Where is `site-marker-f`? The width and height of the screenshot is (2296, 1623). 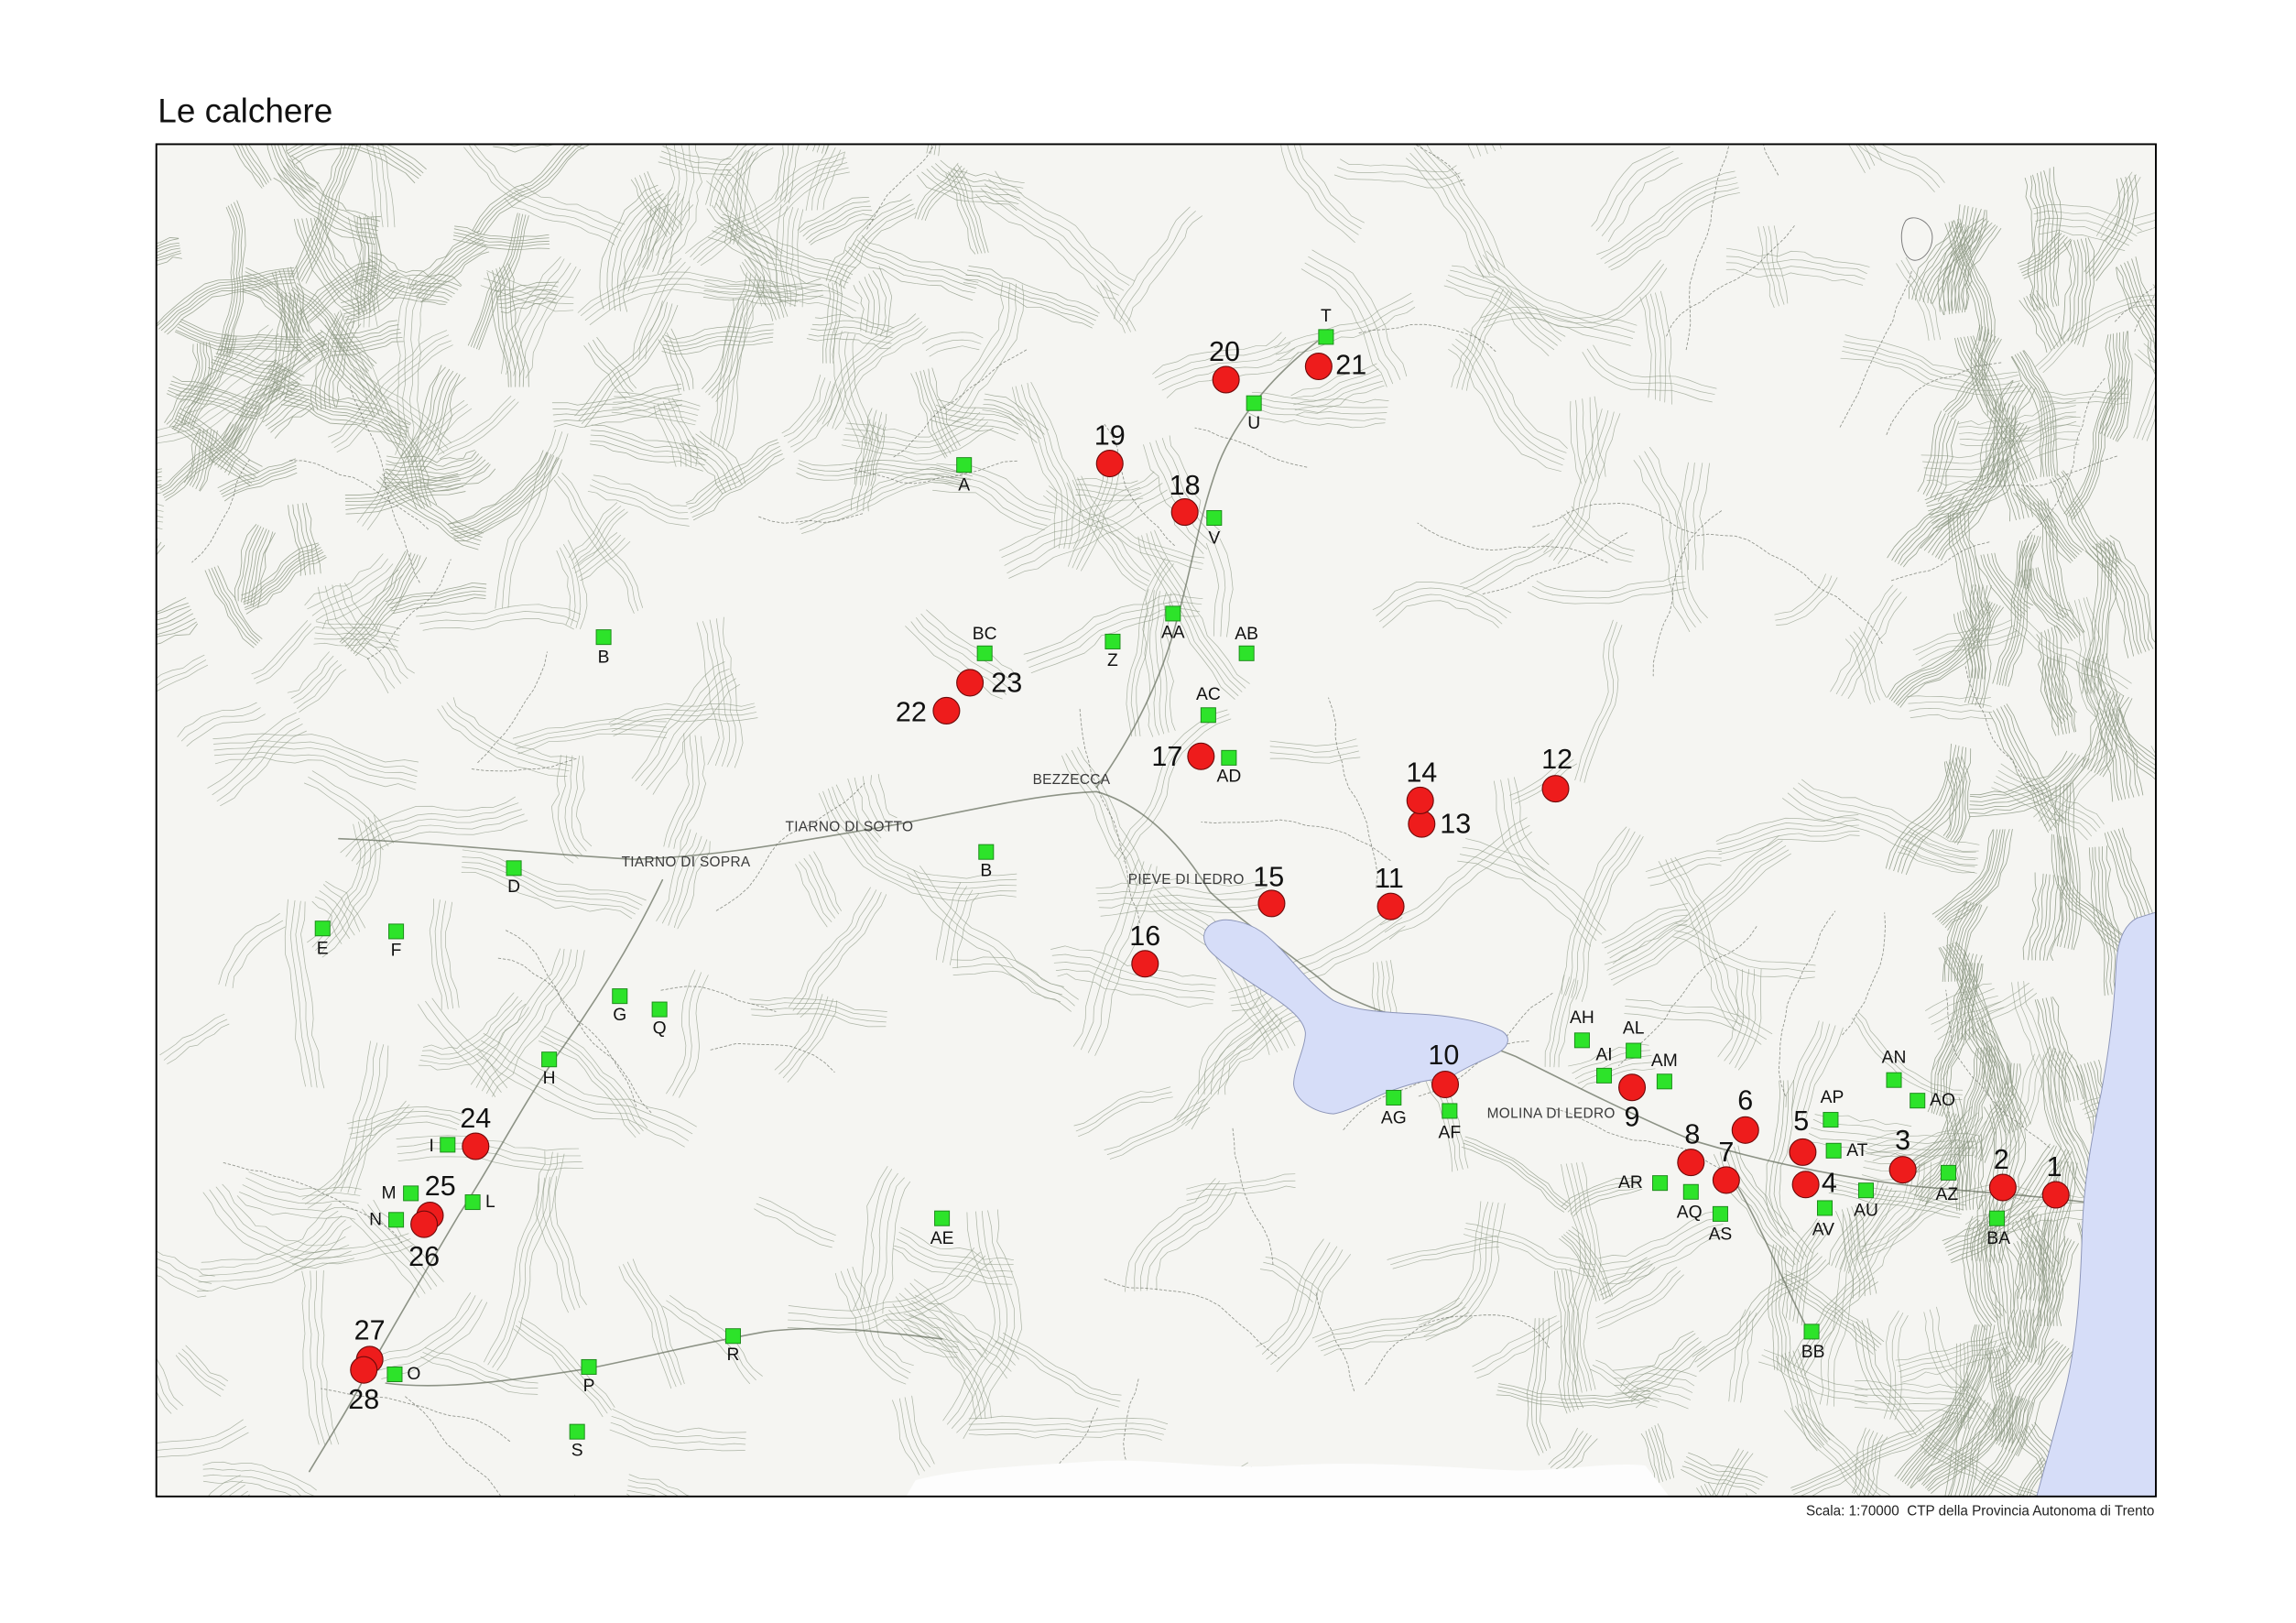 site-marker-f is located at coordinates (396, 931).